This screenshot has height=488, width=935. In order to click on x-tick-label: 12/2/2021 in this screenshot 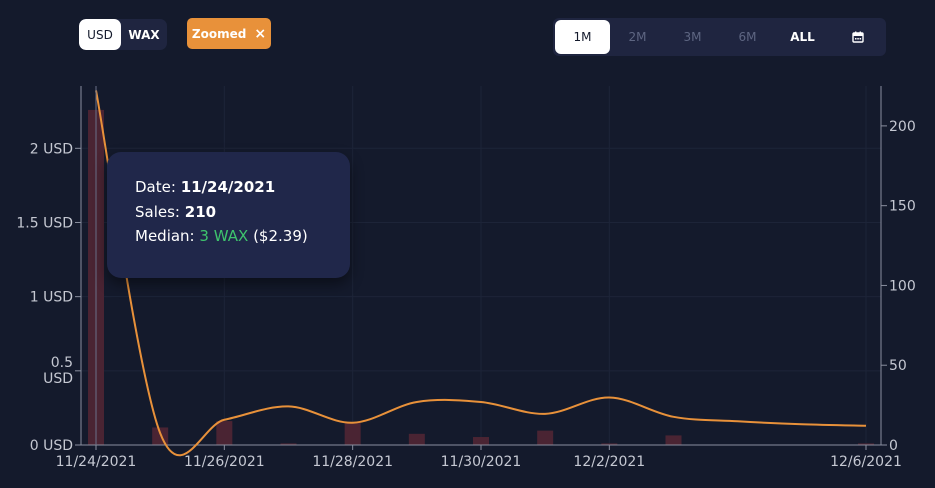, I will do `click(609, 462)`.